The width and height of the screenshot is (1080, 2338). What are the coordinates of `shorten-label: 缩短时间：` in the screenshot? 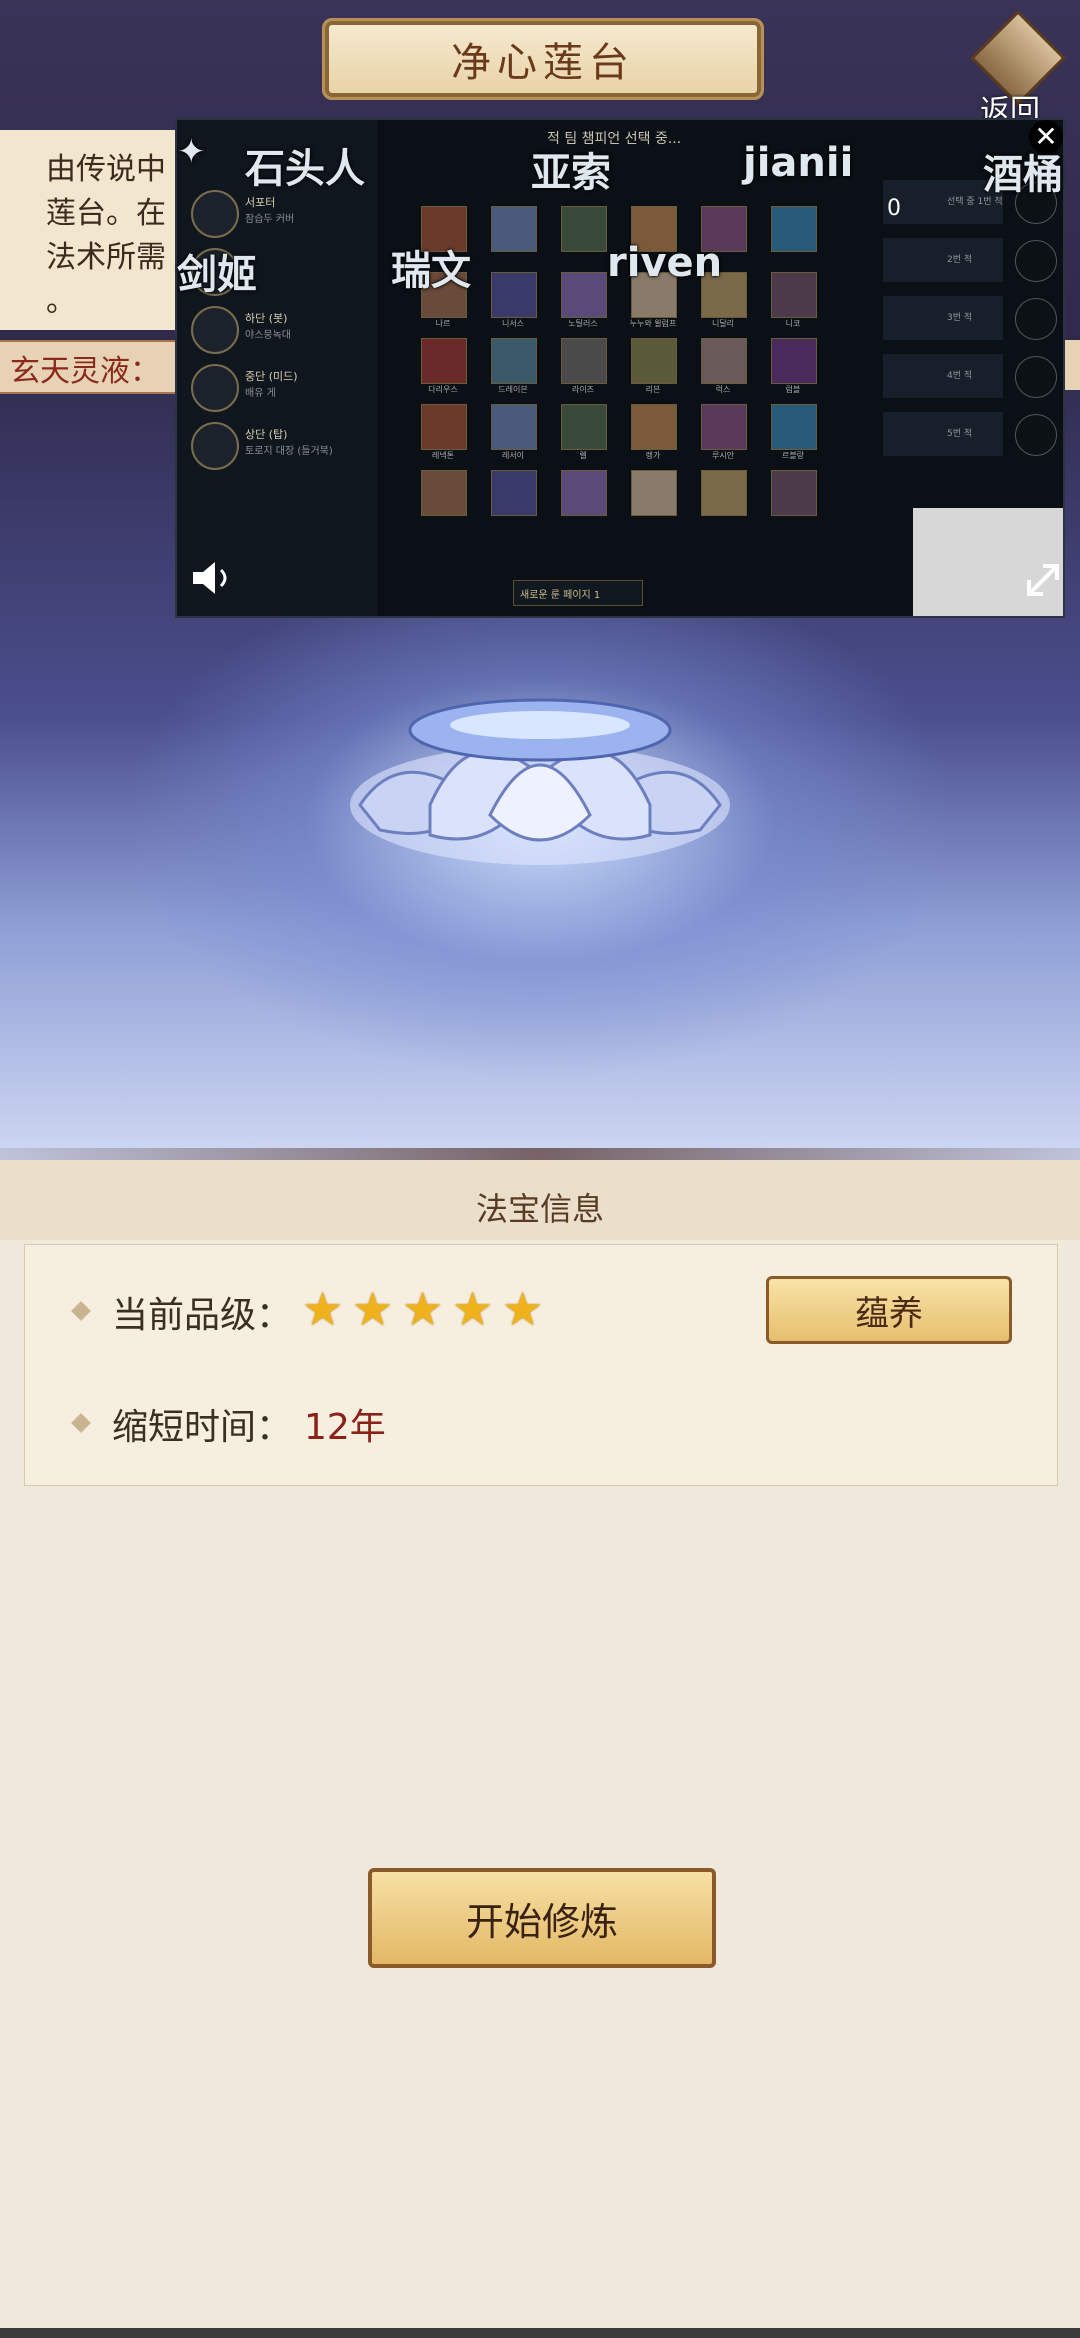 It's located at (202, 1427).